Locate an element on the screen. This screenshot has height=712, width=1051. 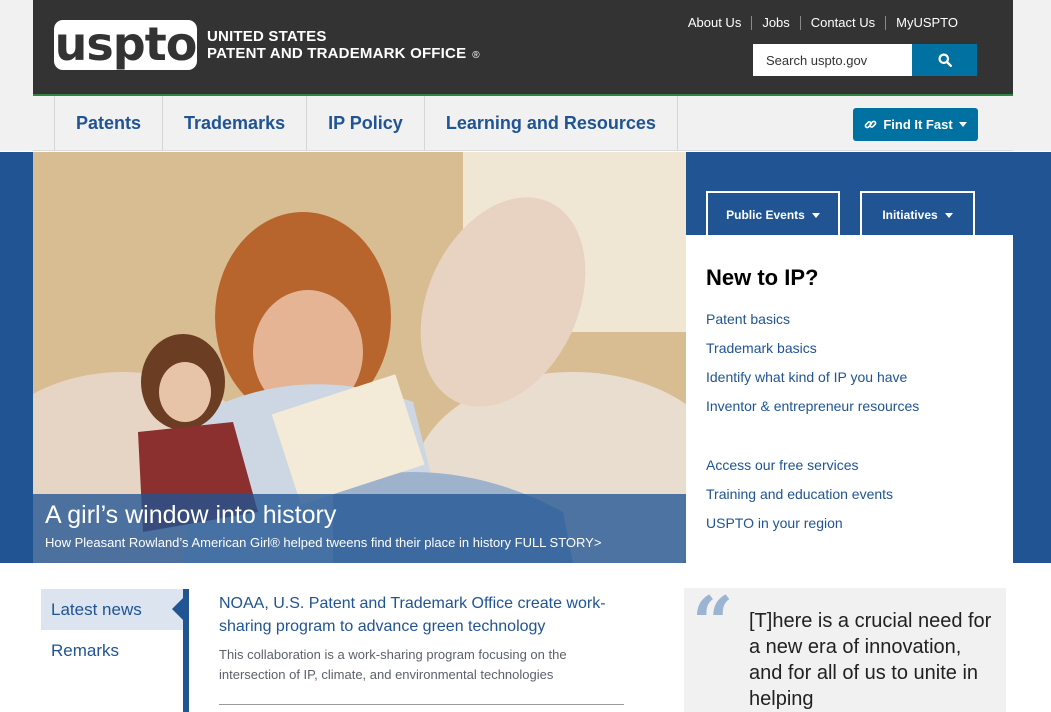
trademark-basics-link: Trademark basics is located at coordinates (849, 348).